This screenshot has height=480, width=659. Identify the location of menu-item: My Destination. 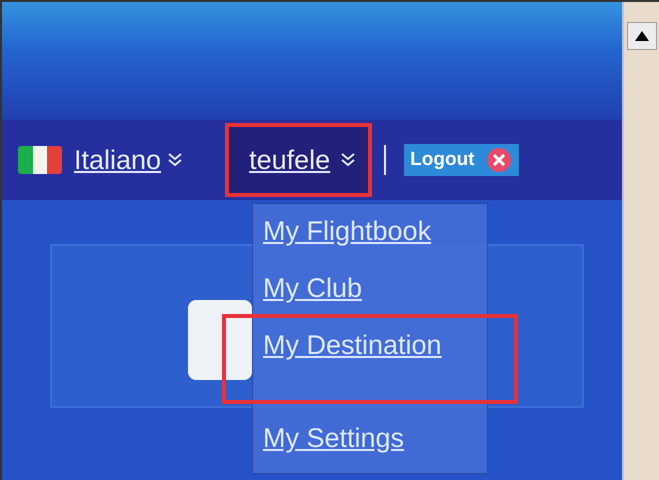
(352, 345).